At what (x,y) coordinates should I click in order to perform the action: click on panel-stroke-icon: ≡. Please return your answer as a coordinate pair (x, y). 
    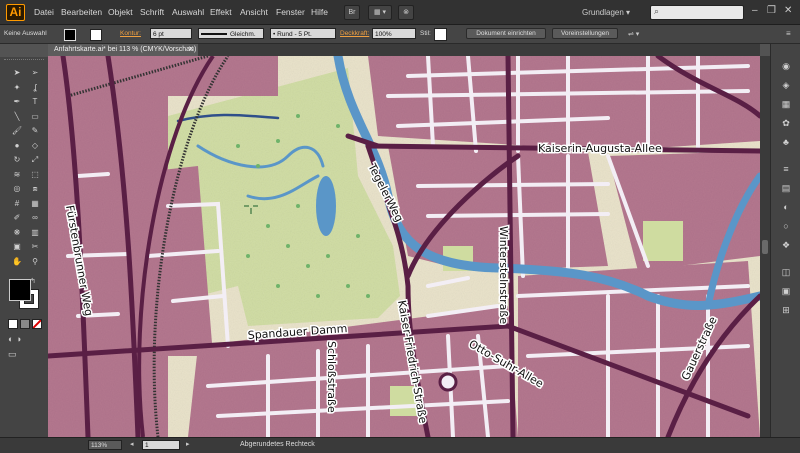
    Looking at the image, I should click on (786, 169).